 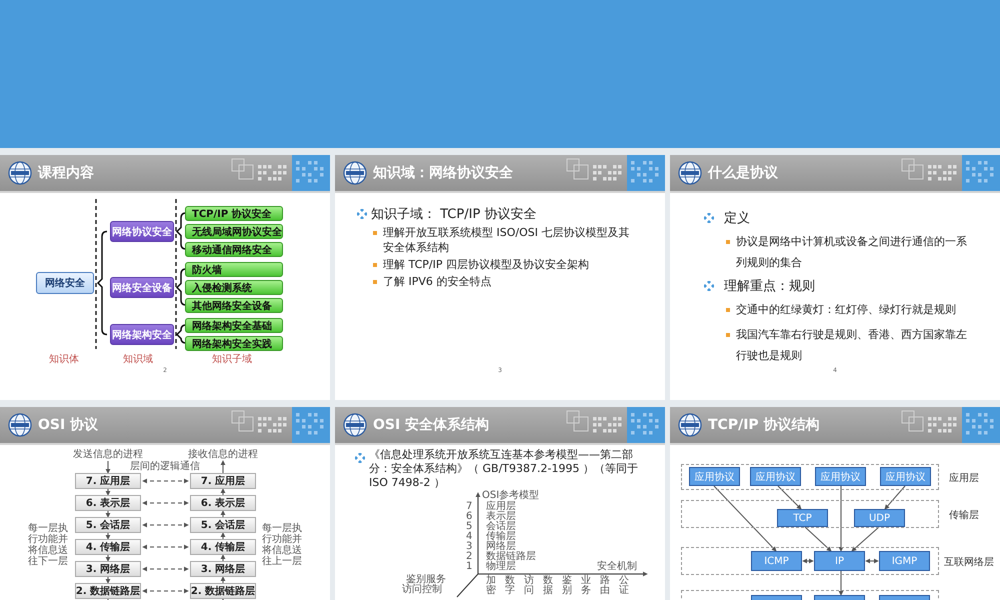 I want to click on protocol-box: UDP, so click(x=879, y=518).